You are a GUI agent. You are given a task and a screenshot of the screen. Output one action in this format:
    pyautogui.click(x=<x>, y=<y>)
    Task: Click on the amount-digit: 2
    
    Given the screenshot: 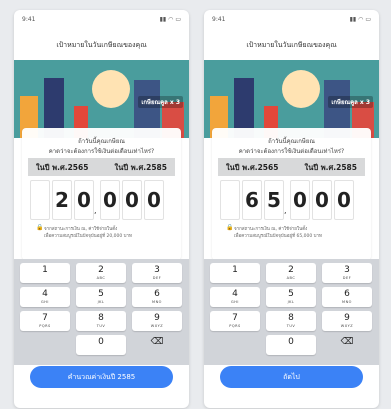 What is the action you would take?
    pyautogui.click(x=62, y=200)
    